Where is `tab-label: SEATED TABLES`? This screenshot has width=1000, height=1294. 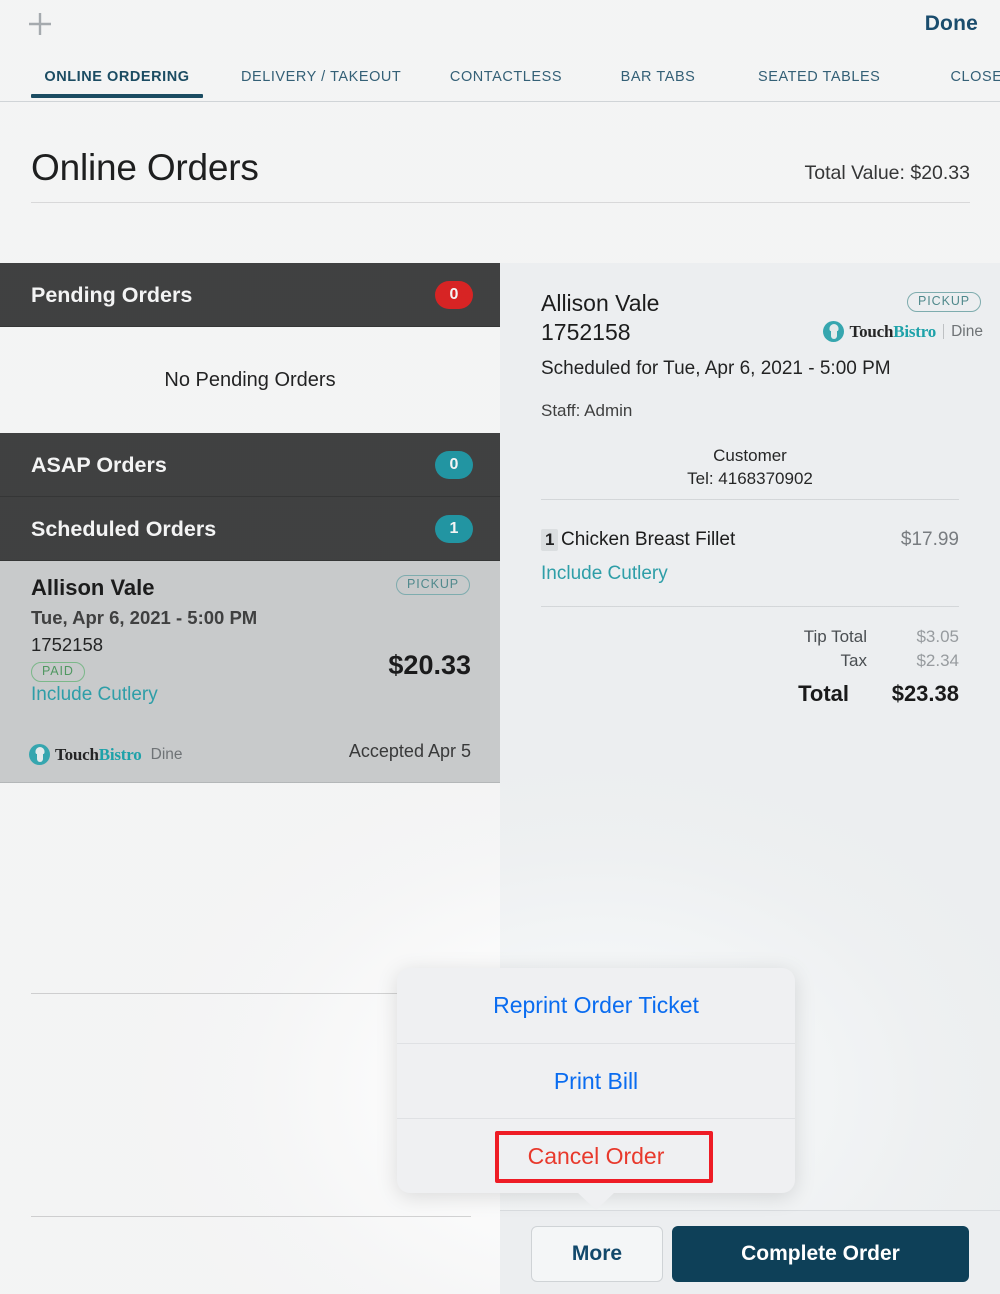
tab-label: SEATED TABLES is located at coordinates (819, 77).